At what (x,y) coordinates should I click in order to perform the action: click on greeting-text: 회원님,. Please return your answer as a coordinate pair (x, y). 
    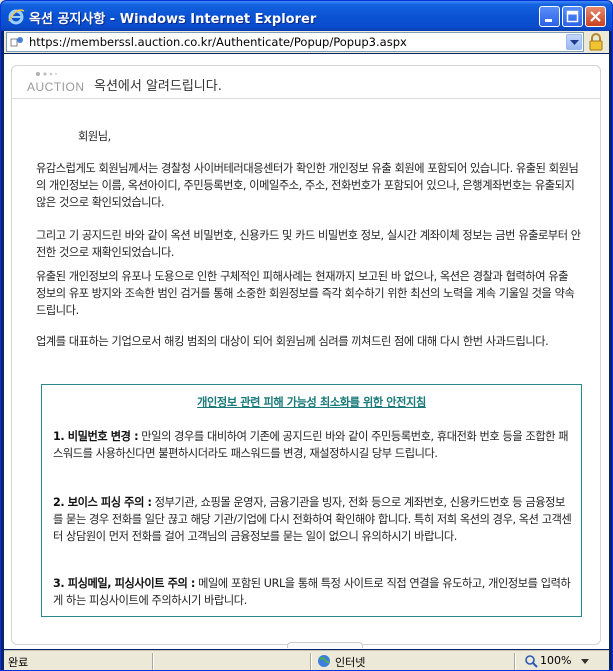
    Looking at the image, I should click on (94, 136).